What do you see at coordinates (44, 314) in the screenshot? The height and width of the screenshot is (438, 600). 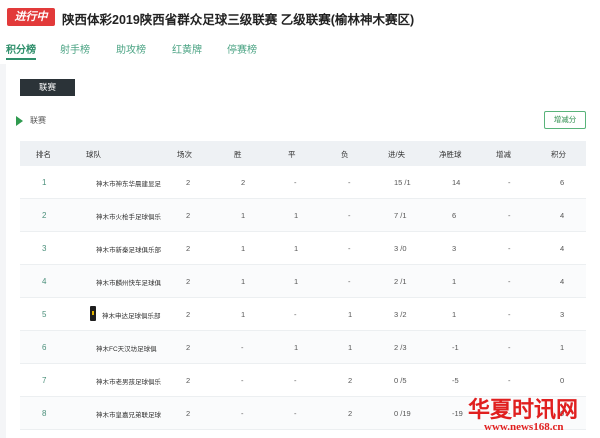 I see `cell-rank: 5` at bounding box center [44, 314].